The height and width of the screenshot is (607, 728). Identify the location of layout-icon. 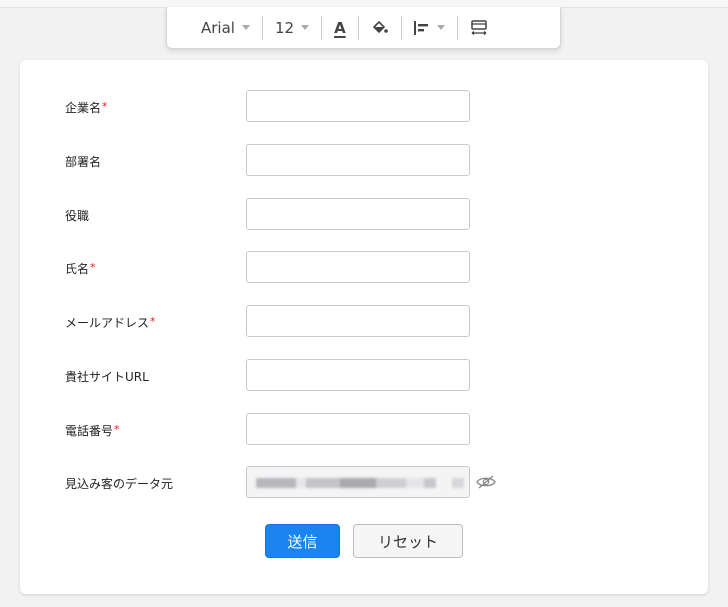
(478, 27).